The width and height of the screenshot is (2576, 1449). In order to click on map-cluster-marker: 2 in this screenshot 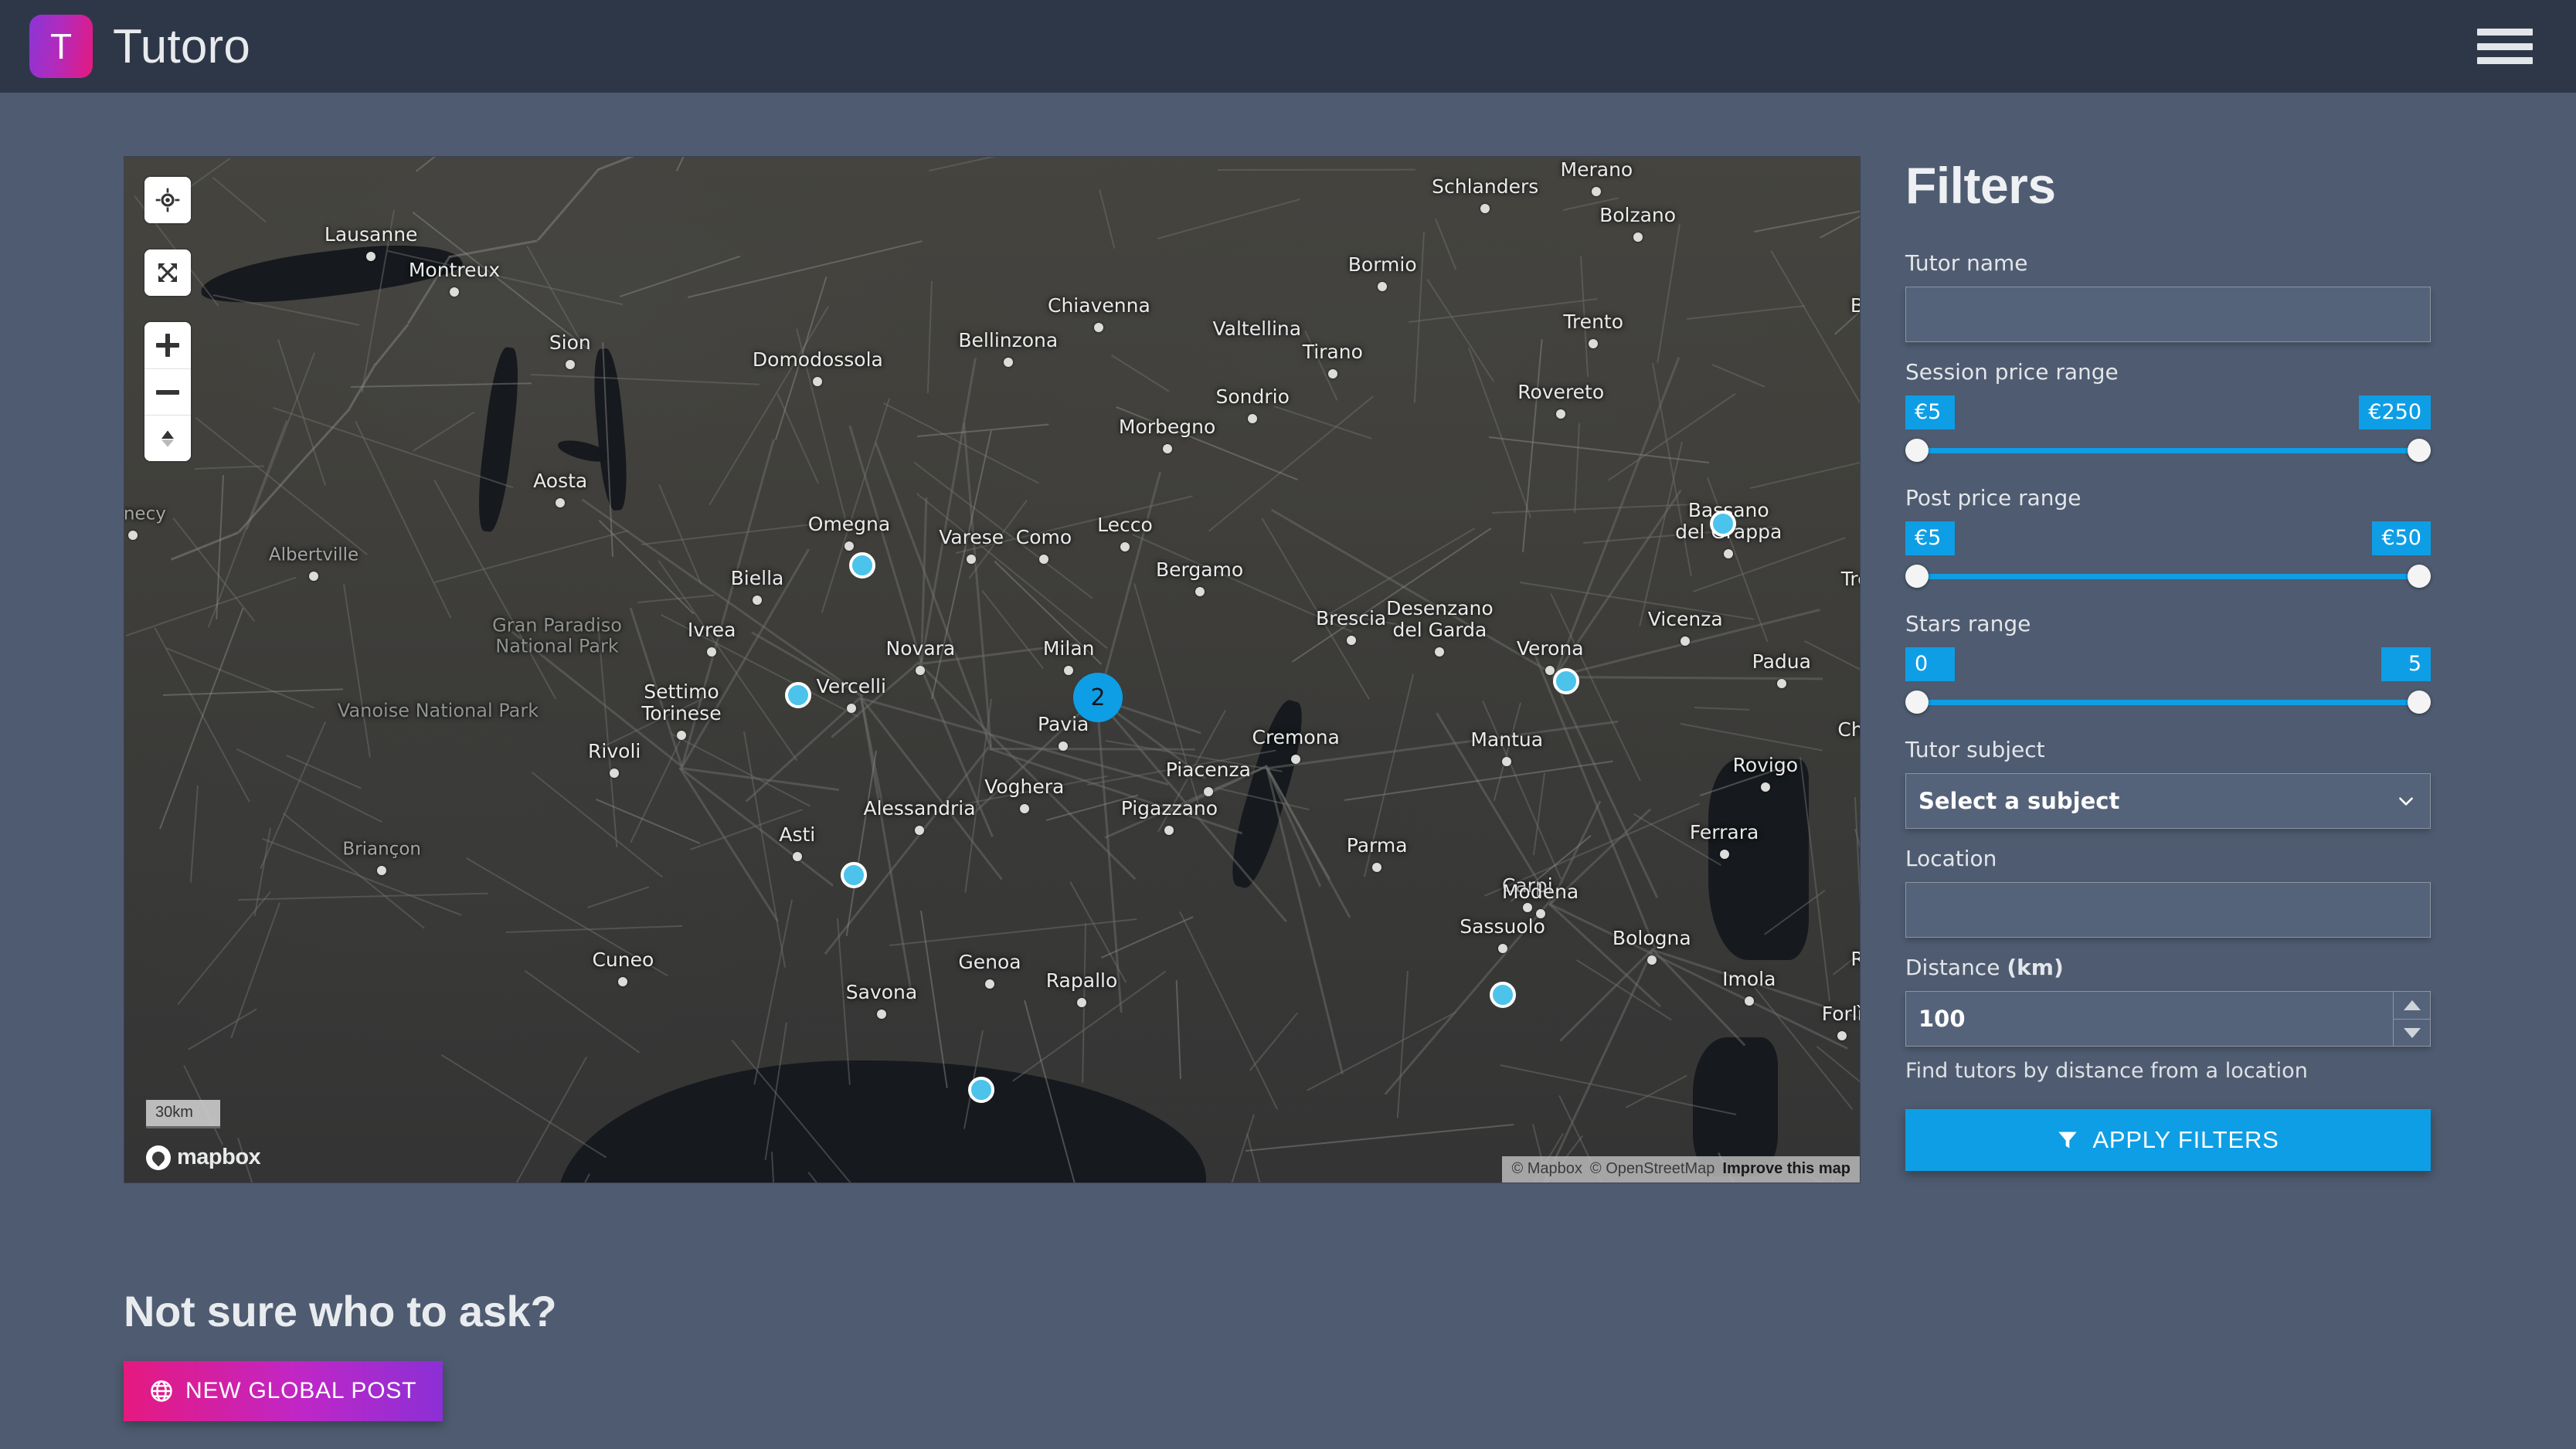, I will do `click(1098, 697)`.